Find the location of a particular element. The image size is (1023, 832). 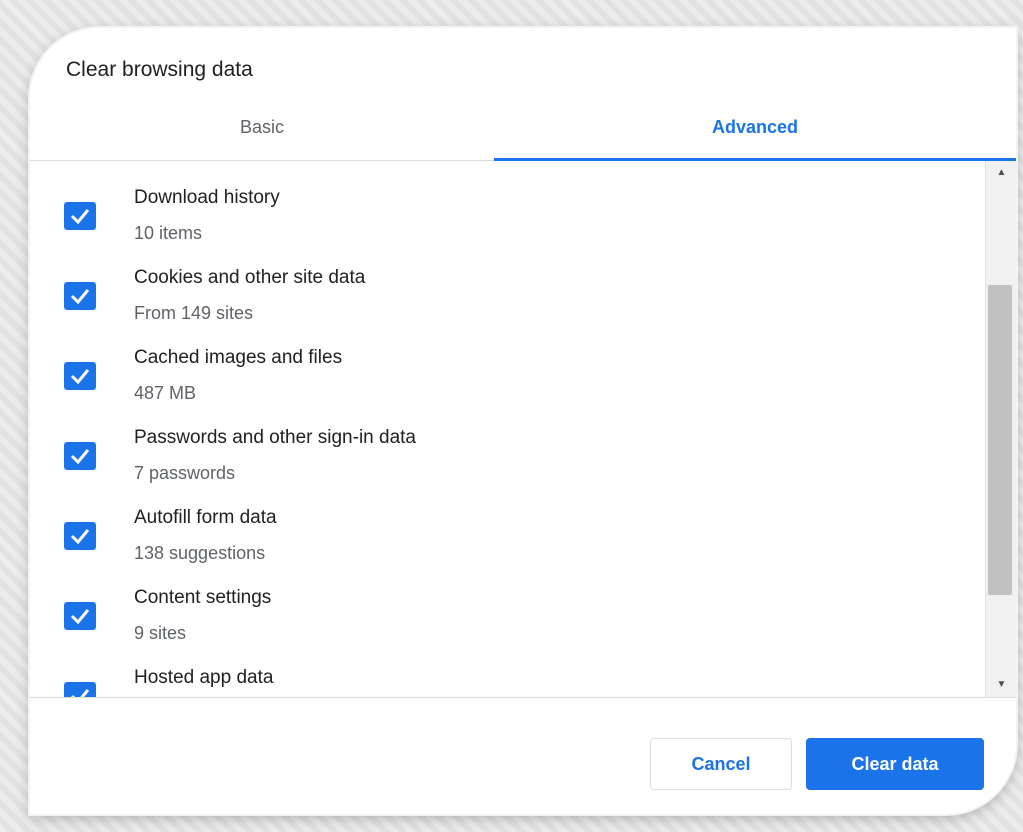

item-label: Cached images and files is located at coordinates (238, 357).